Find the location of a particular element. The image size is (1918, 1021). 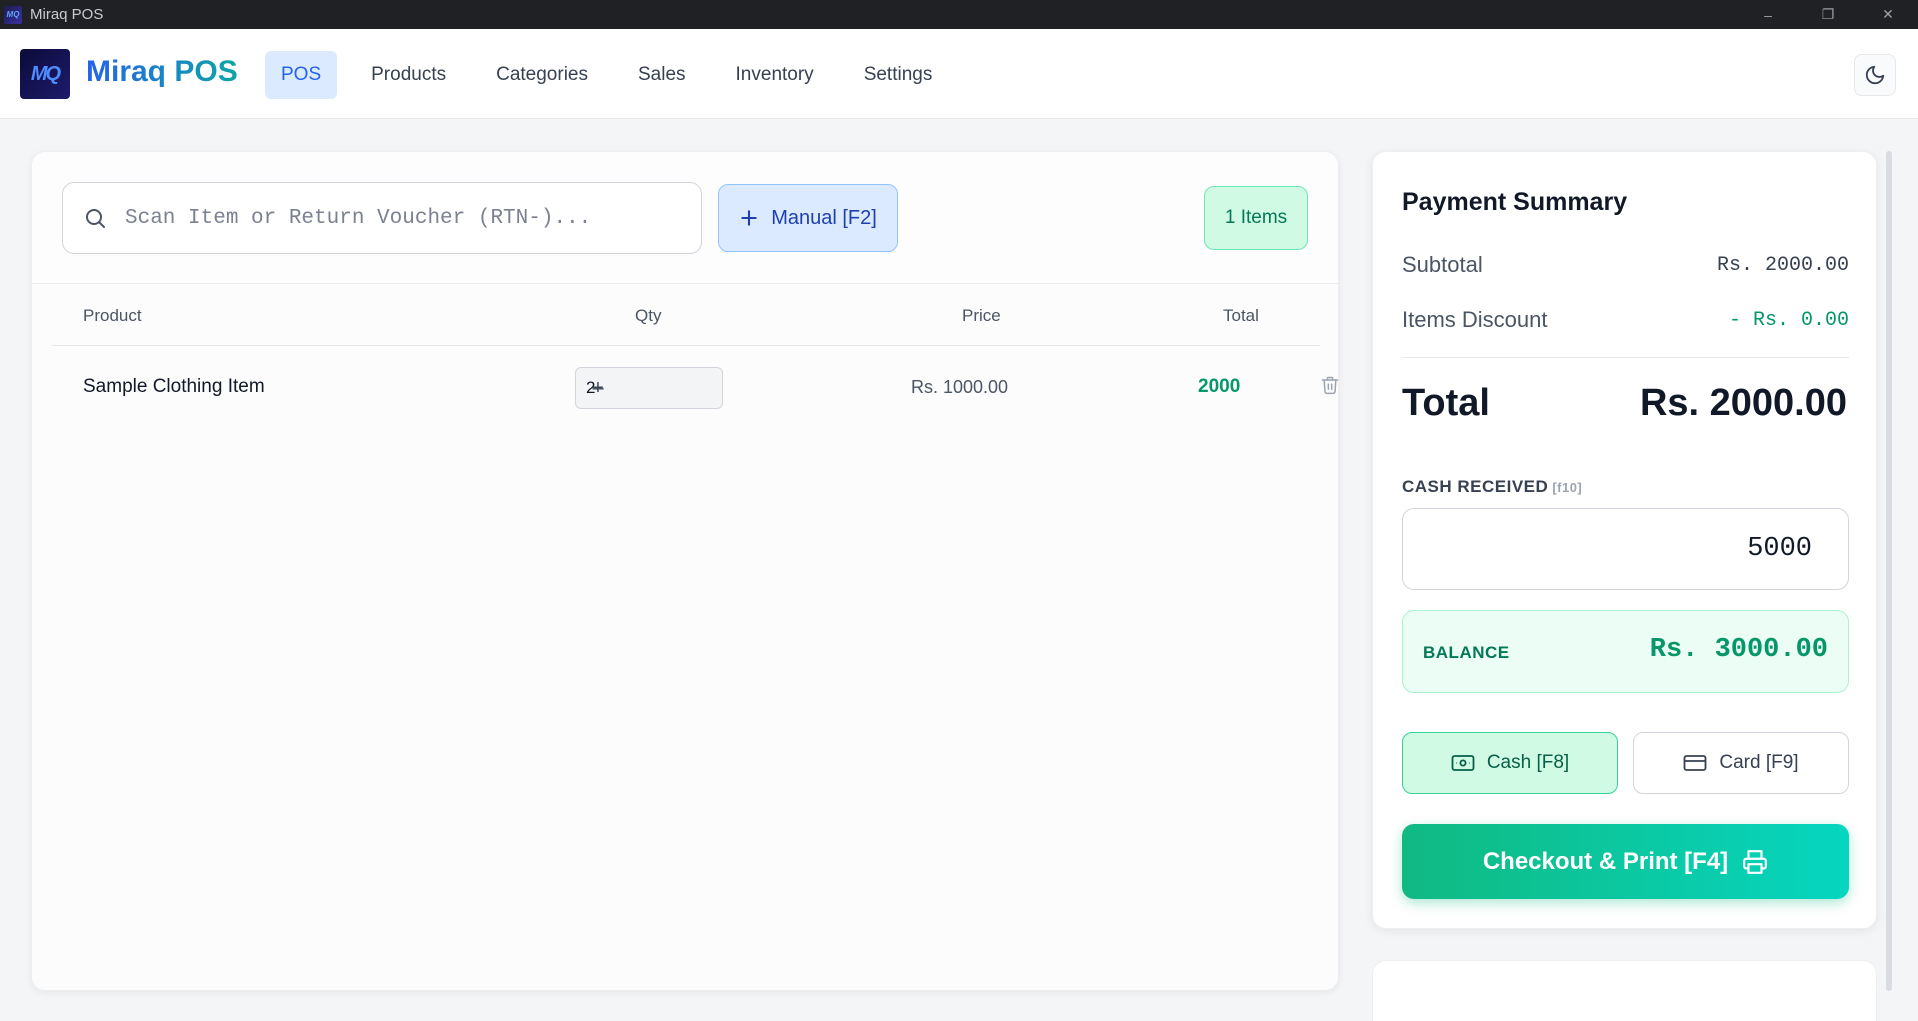

trash-icon is located at coordinates (1330, 387).